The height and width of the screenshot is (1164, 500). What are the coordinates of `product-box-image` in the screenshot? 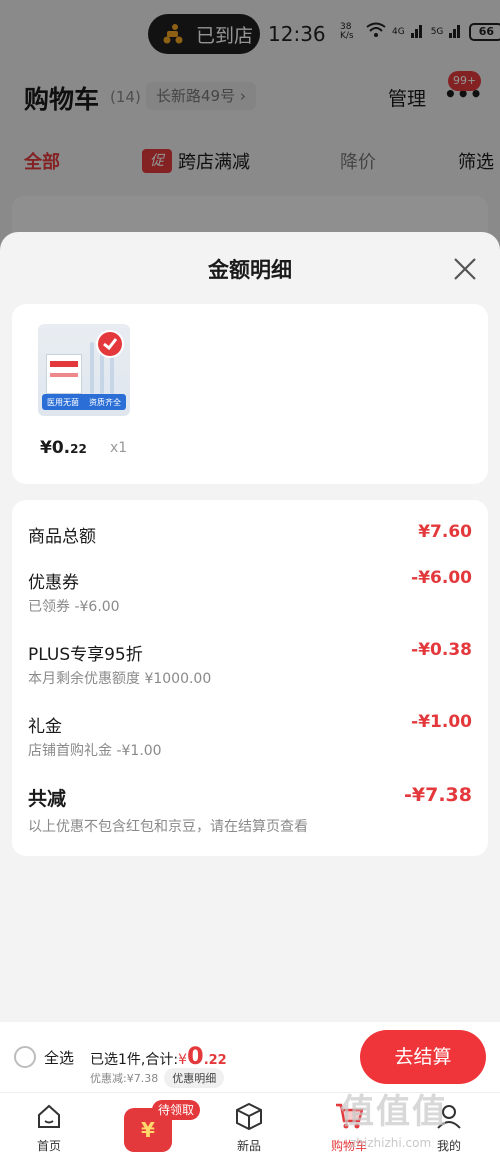 It's located at (64, 374).